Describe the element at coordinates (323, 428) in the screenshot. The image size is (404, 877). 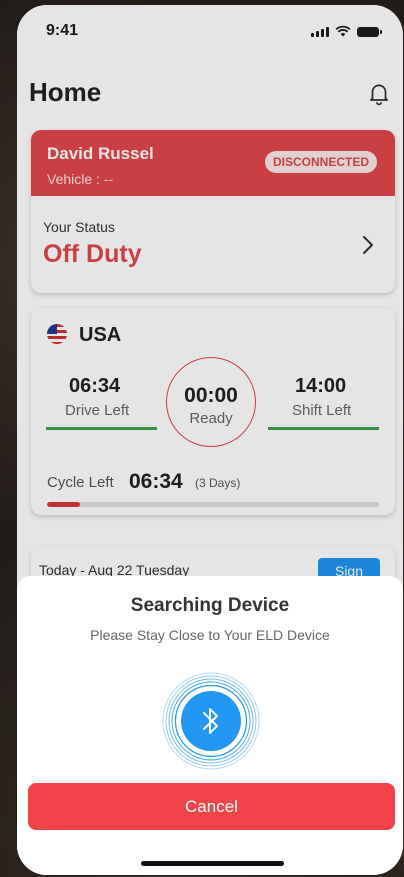
I see `shift-progress-bar` at that location.